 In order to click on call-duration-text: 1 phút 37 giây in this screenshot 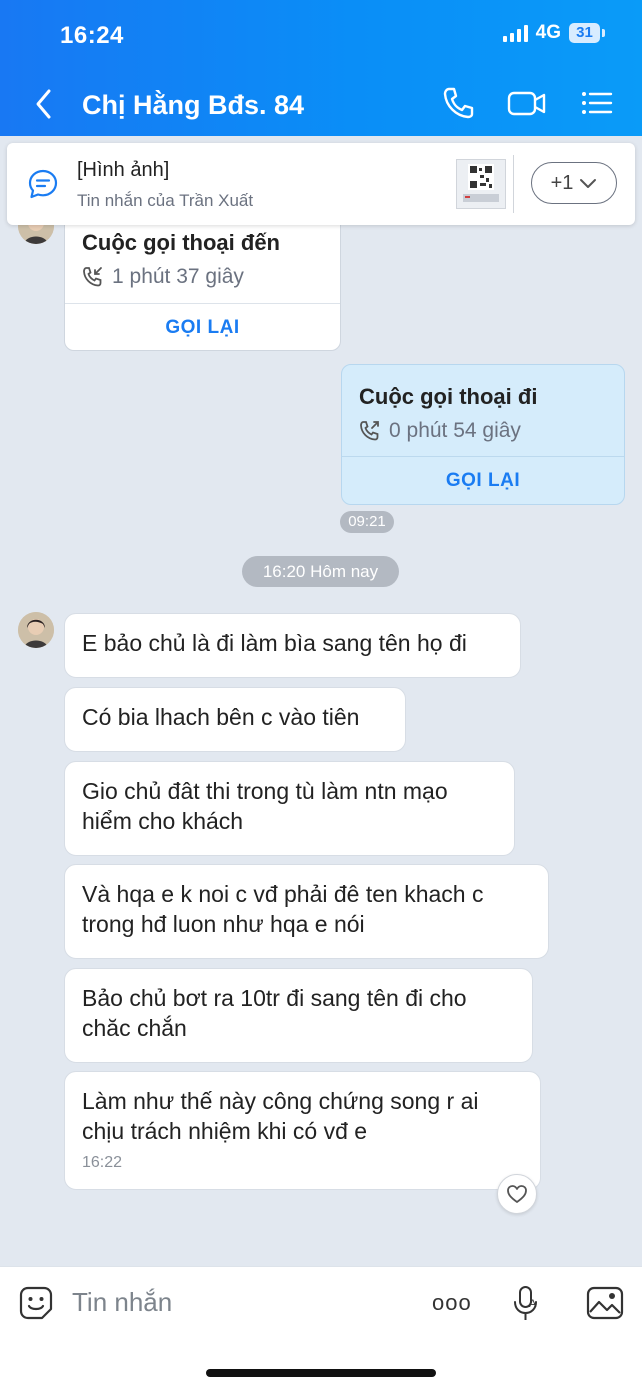, I will do `click(178, 276)`.